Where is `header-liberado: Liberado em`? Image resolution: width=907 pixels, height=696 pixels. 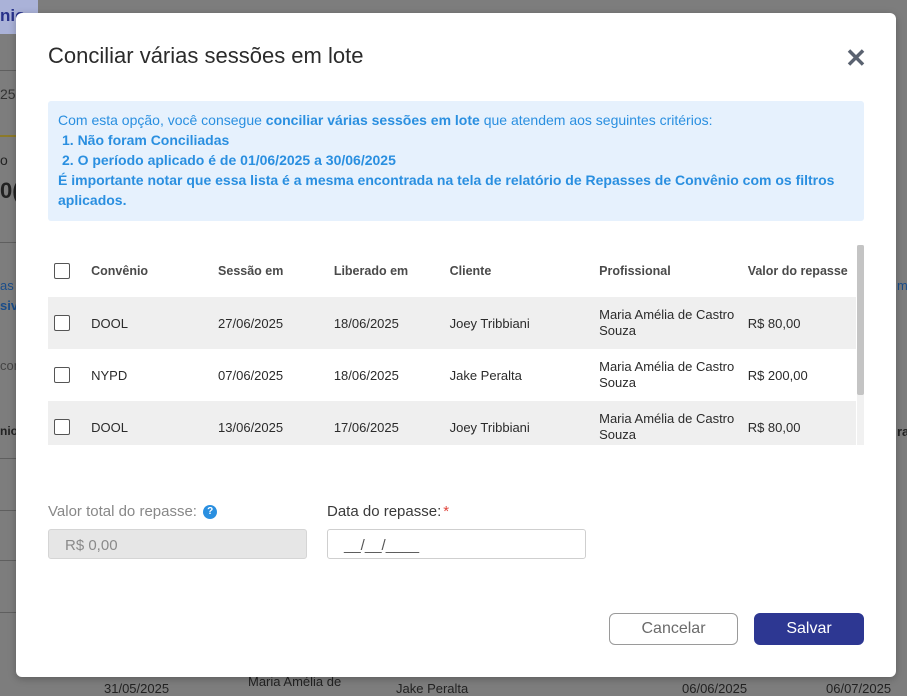
header-liberado: Liberado em is located at coordinates (371, 271).